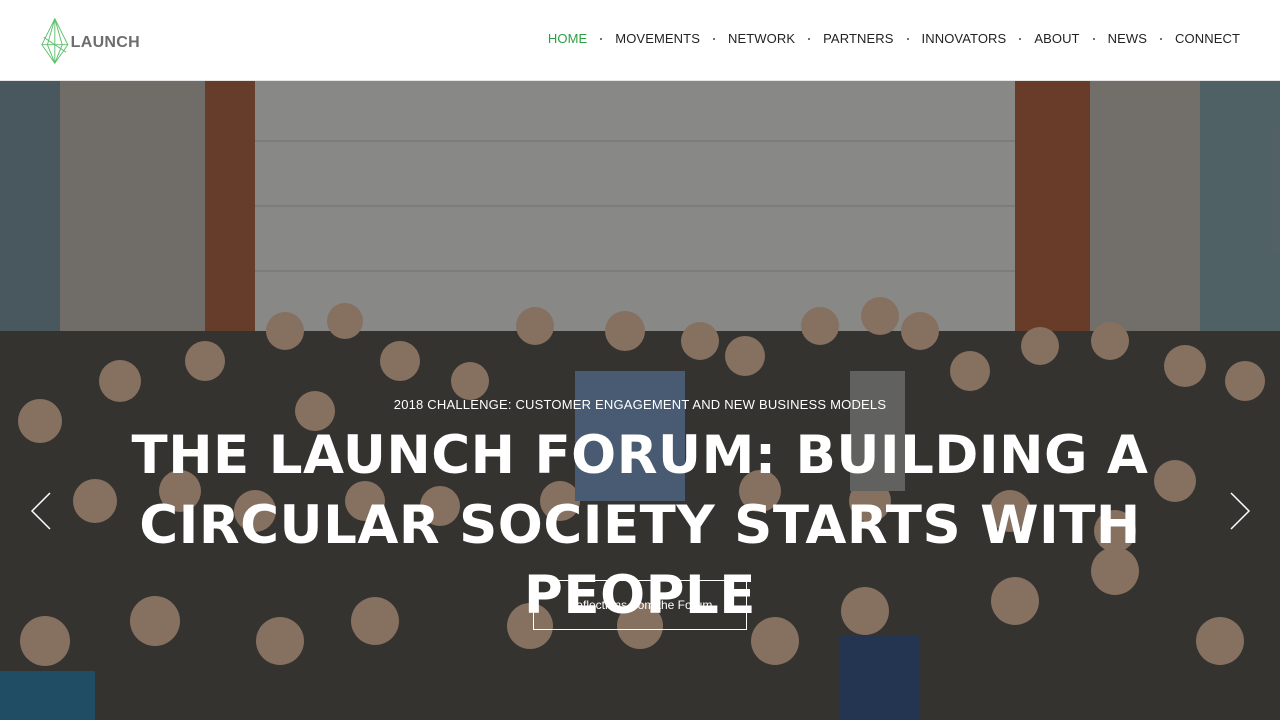  I want to click on chevron-left-icon, so click(41, 511).